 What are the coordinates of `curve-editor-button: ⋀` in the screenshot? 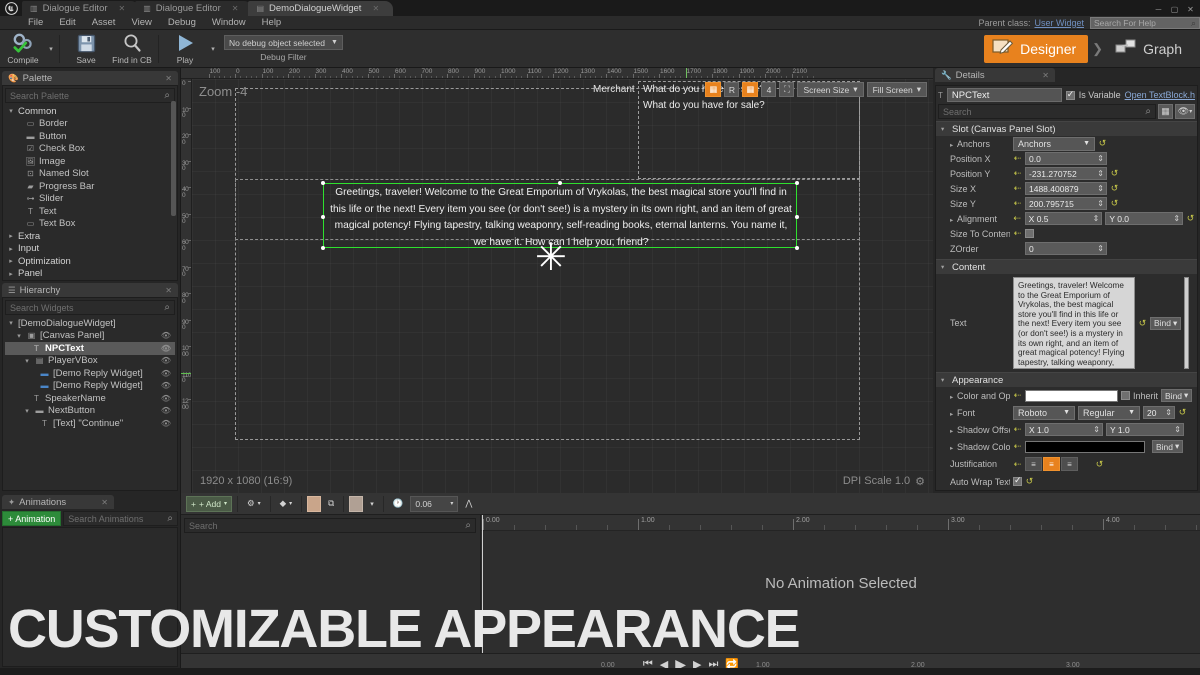 It's located at (468, 504).